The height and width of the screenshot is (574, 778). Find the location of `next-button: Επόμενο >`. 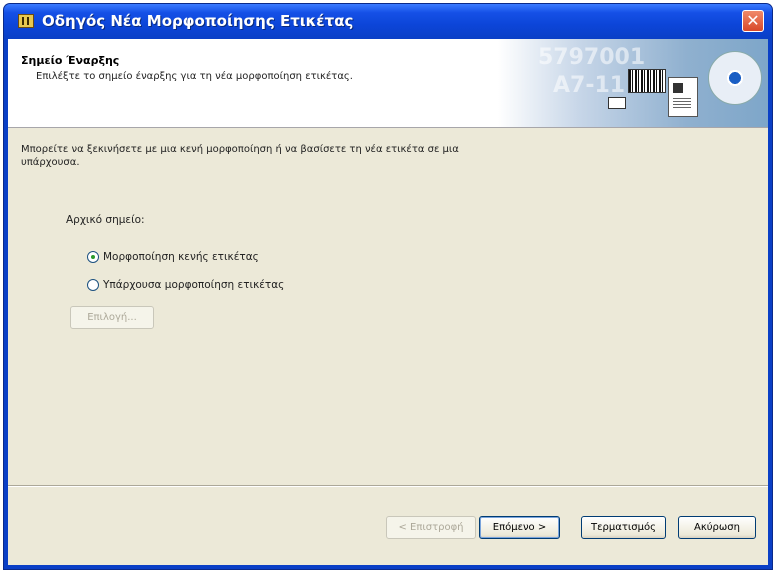

next-button: Επόμενο > is located at coordinates (519, 527).